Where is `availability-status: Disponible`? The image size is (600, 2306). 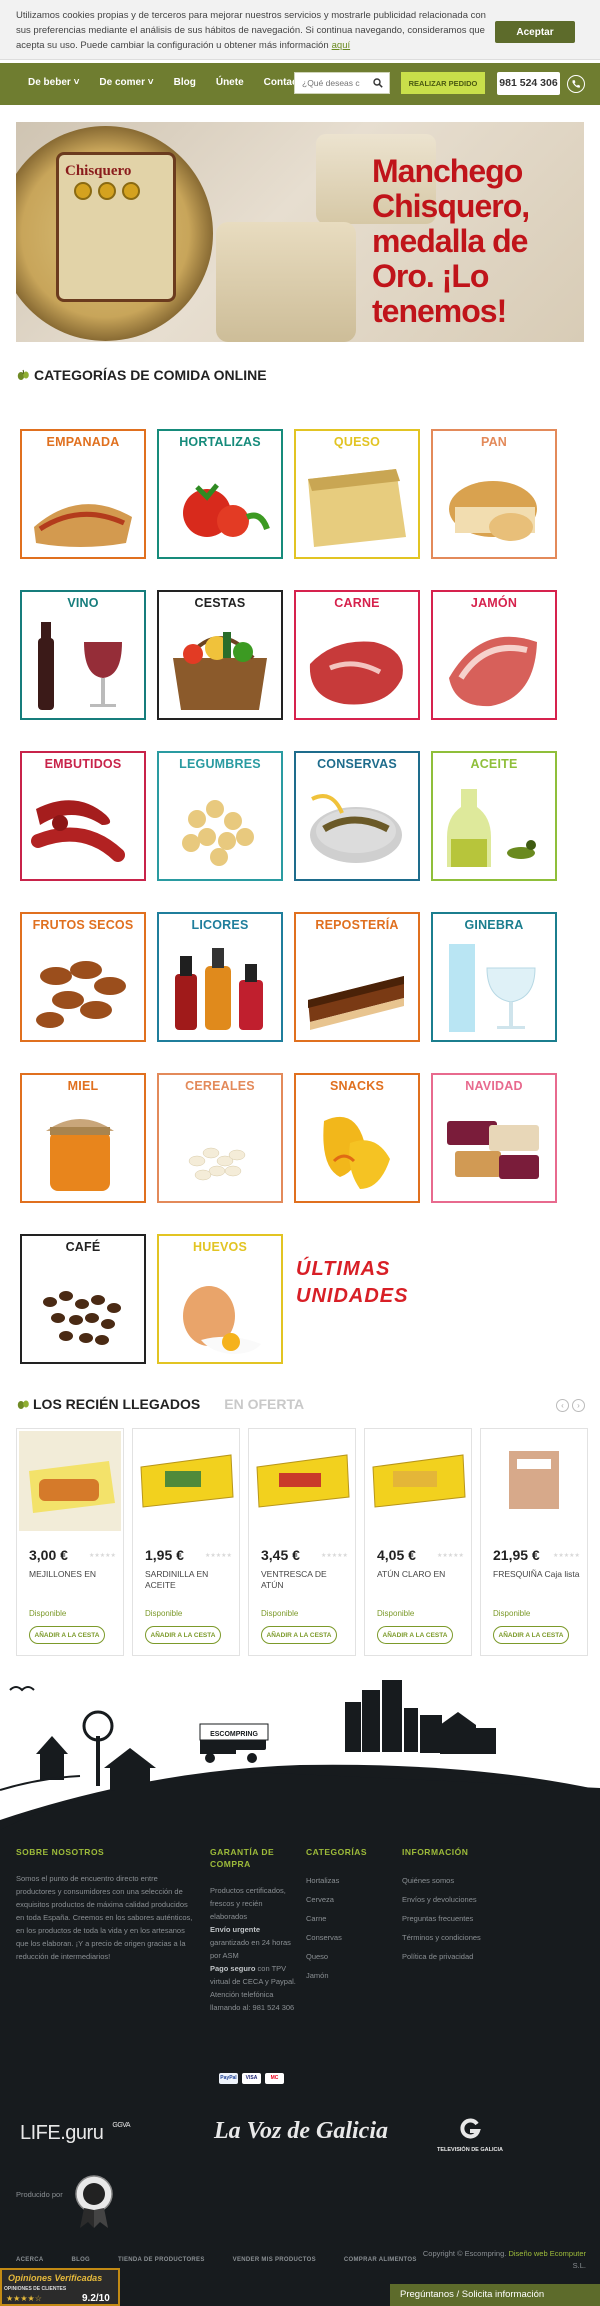
availability-status: Disponible is located at coordinates (280, 1613).